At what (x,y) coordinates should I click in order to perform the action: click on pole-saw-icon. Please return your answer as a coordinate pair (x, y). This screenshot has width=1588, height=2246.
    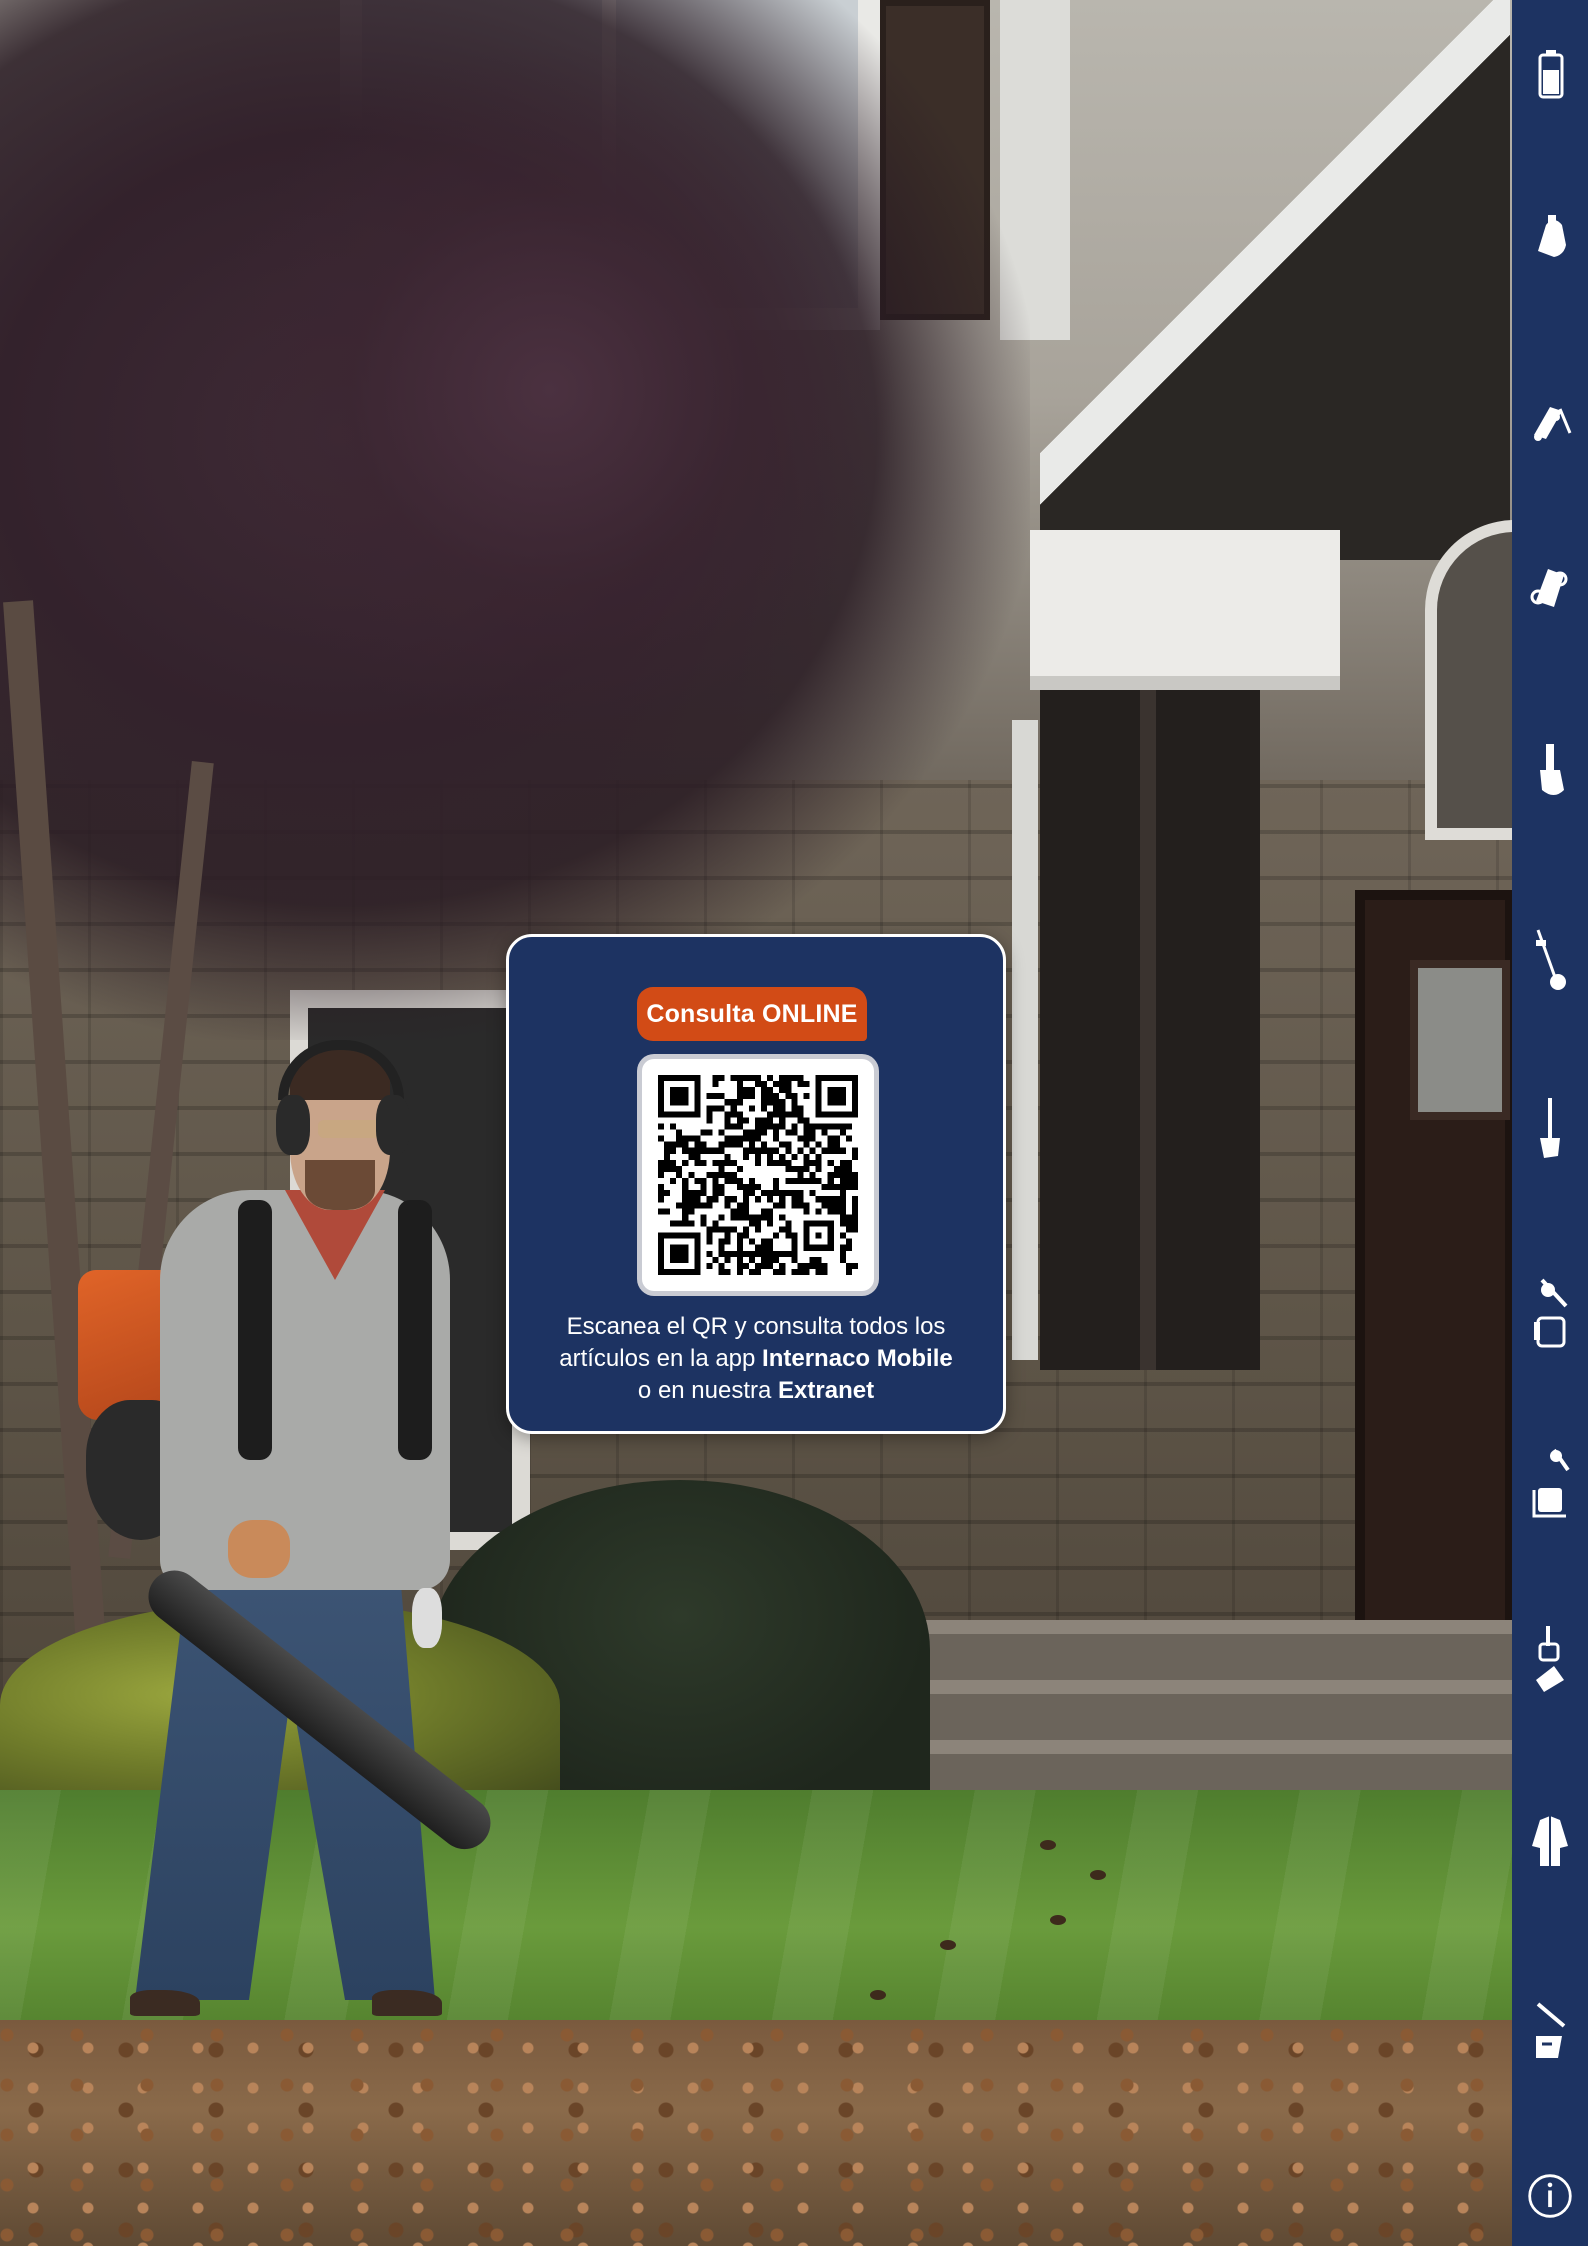
    Looking at the image, I should click on (1550, 1128).